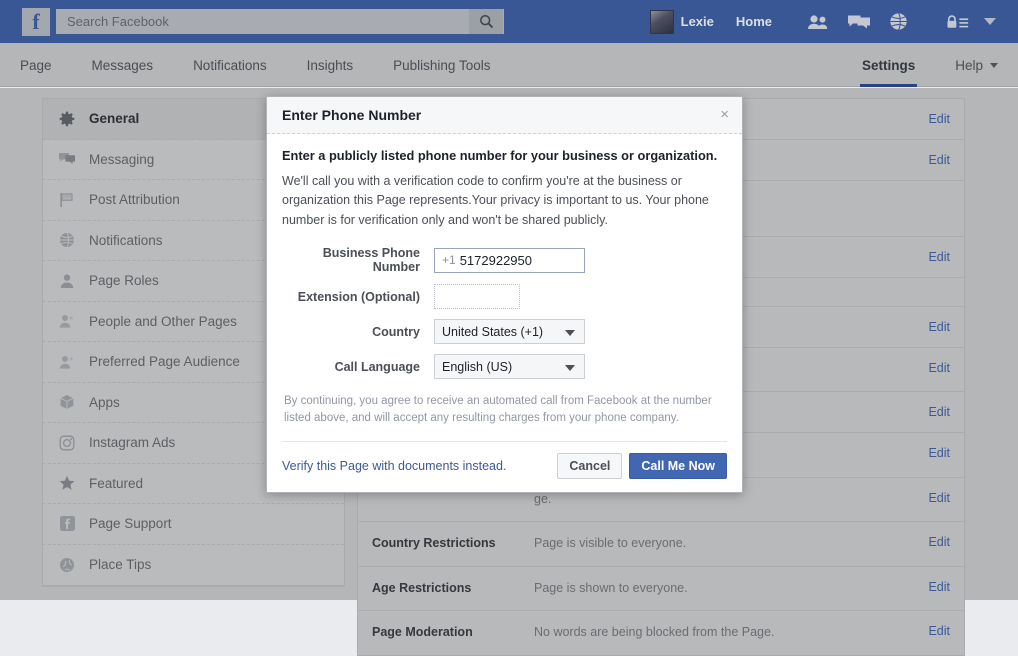  What do you see at coordinates (610, 543) in the screenshot?
I see `row-value: Page is visible to everyone.` at bounding box center [610, 543].